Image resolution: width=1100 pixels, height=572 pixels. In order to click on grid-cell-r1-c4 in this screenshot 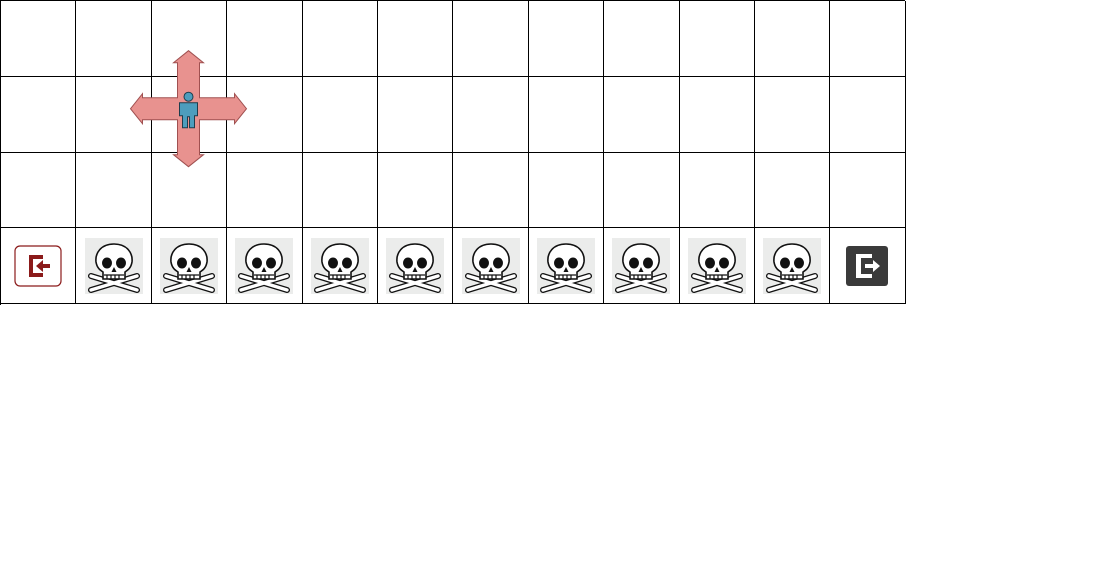, I will do `click(340, 114)`.